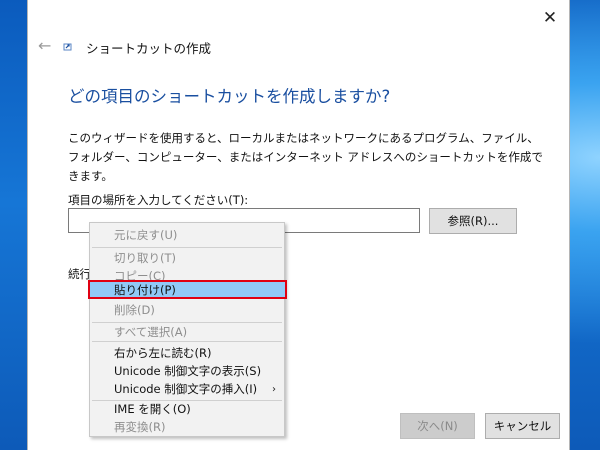  What do you see at coordinates (187, 310) in the screenshot?
I see `menu-item-delete: 削除(D)` at bounding box center [187, 310].